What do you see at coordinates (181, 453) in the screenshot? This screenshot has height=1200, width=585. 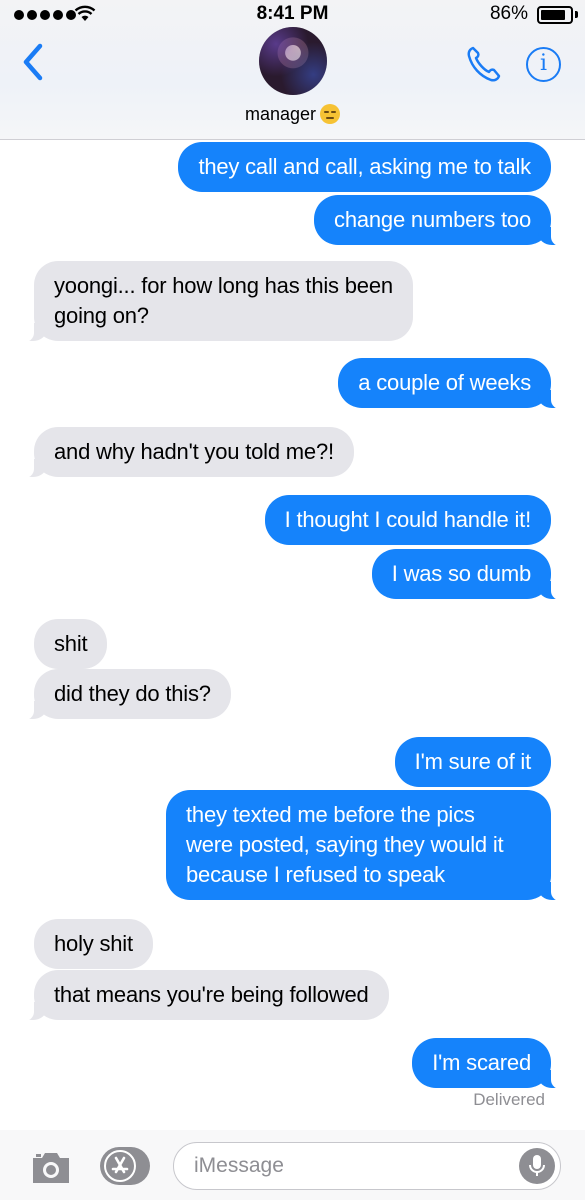 I see `received-message: and why hadn't you told me?!` at bounding box center [181, 453].